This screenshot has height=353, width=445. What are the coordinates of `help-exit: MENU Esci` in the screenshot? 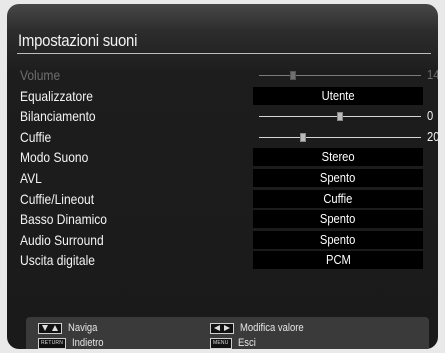 It's located at (234, 343).